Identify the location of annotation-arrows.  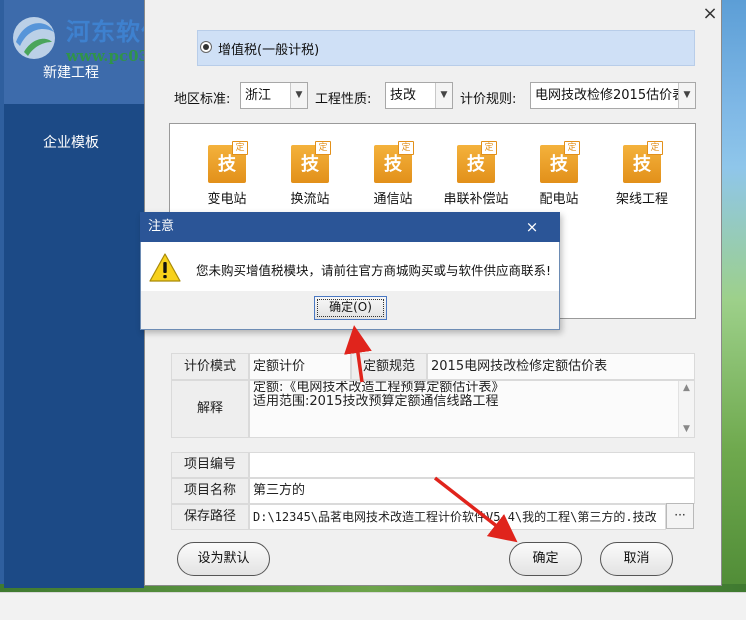
(431, 434).